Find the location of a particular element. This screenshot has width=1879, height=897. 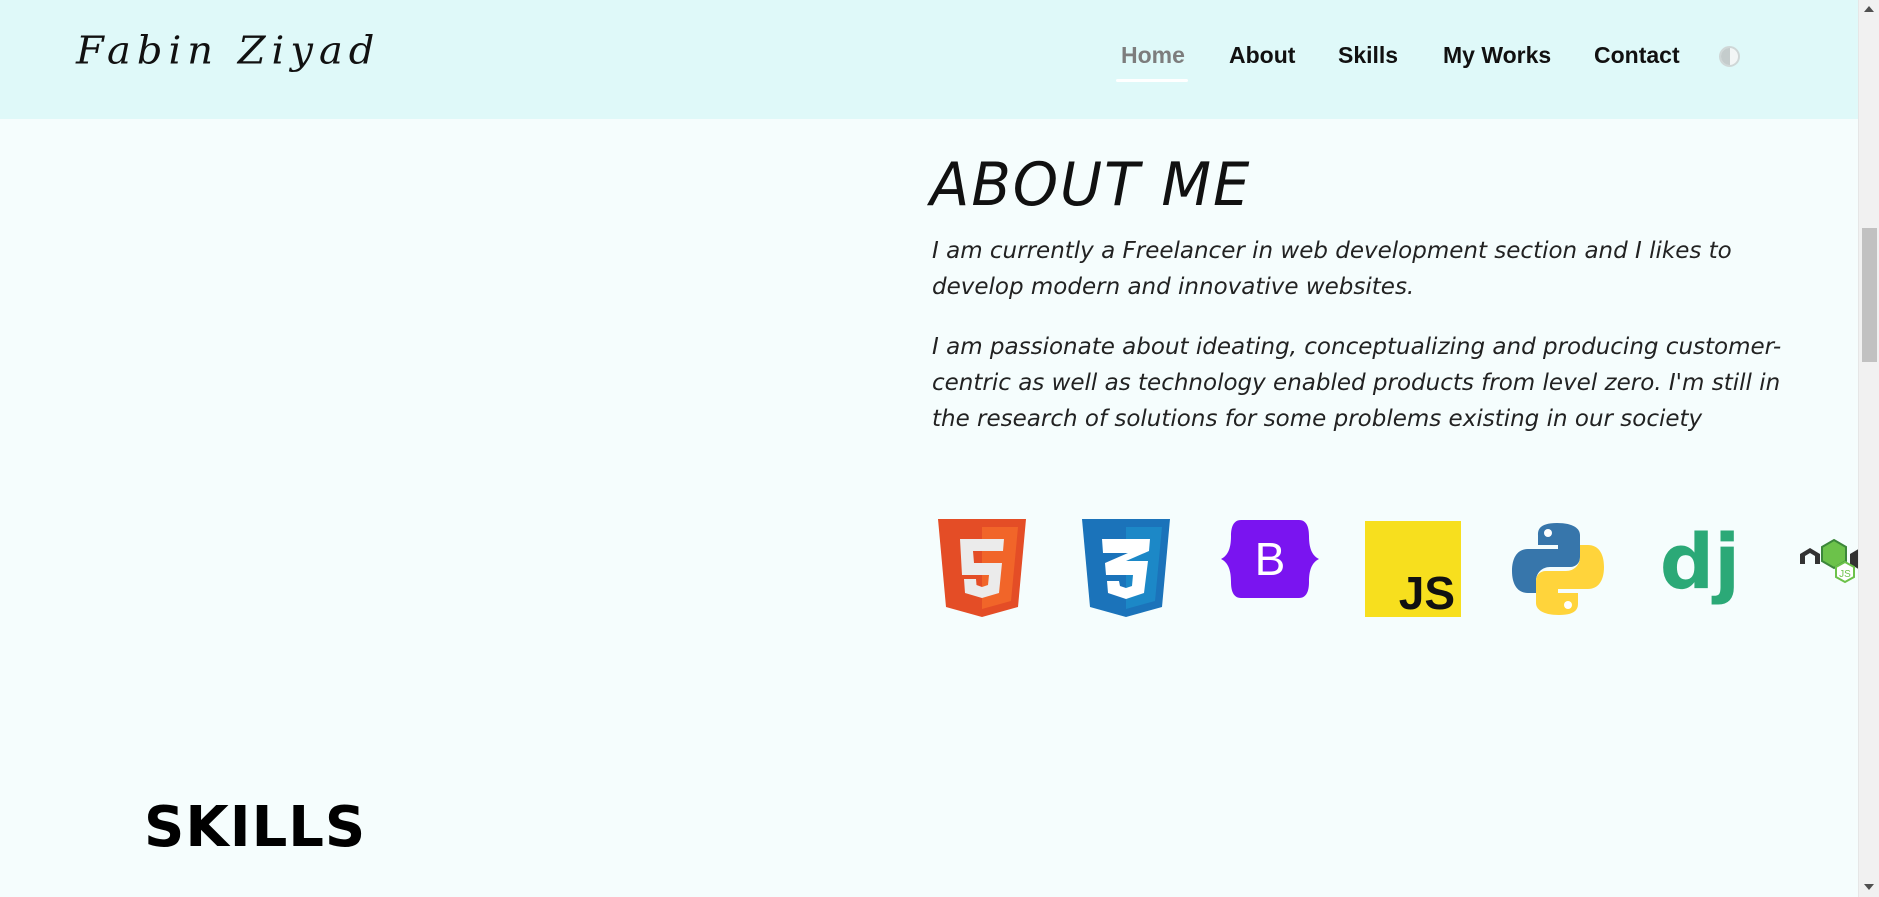

javascript-icon: JS is located at coordinates (1413, 571).